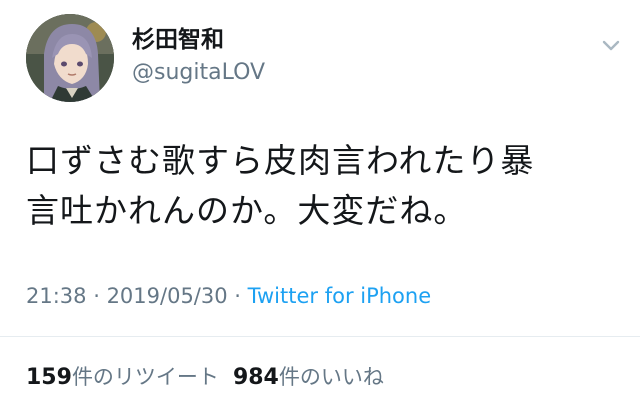 This screenshot has width=640, height=411. I want to click on tweet-stats: 159件のリツイート 984件のいいね, so click(205, 377).